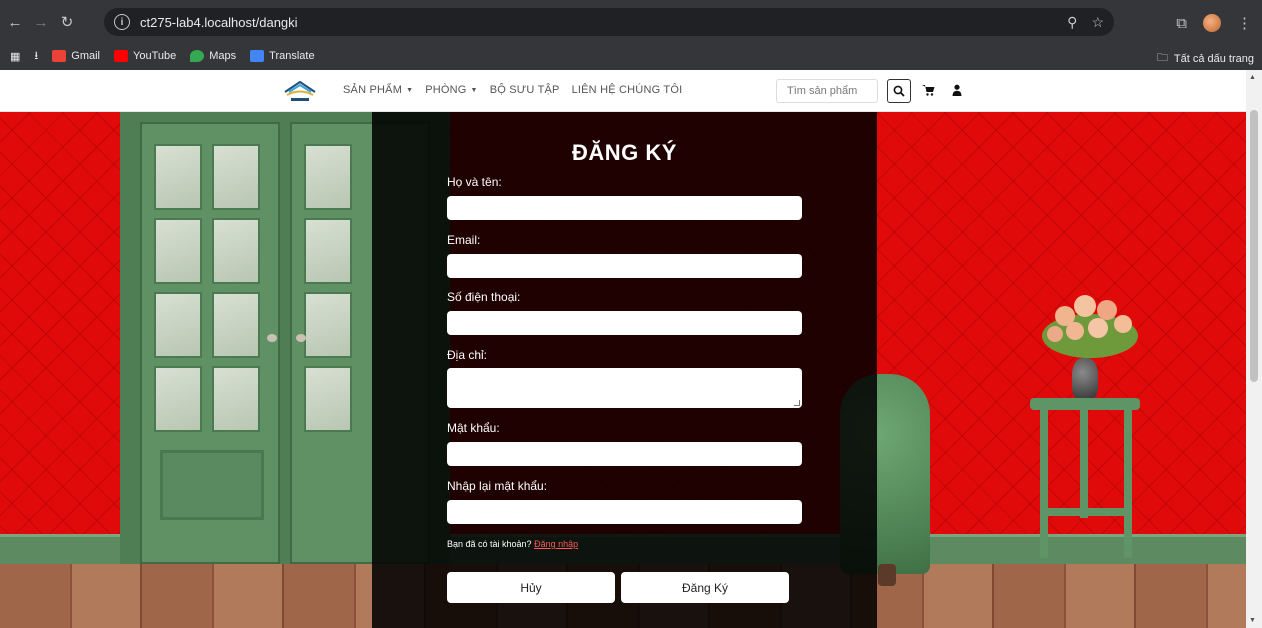  What do you see at coordinates (1213, 58) in the screenshot?
I see `all-bookmarks-label: Tất cả dấu trang` at bounding box center [1213, 58].